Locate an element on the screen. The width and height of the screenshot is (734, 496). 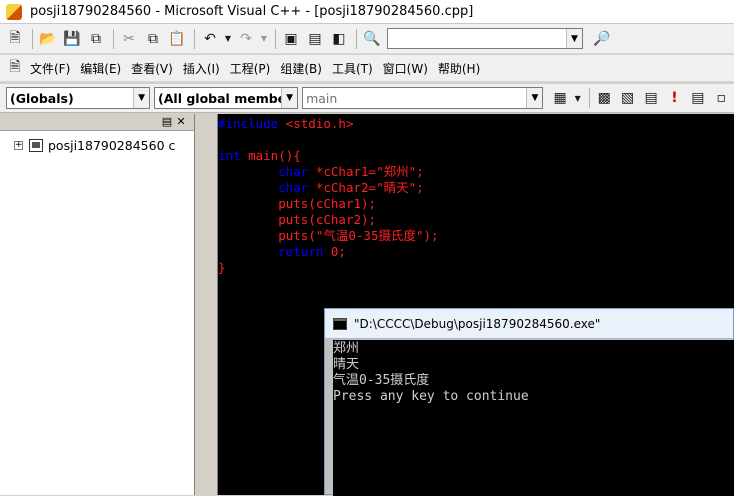
code-line: } is located at coordinates (476, 268).